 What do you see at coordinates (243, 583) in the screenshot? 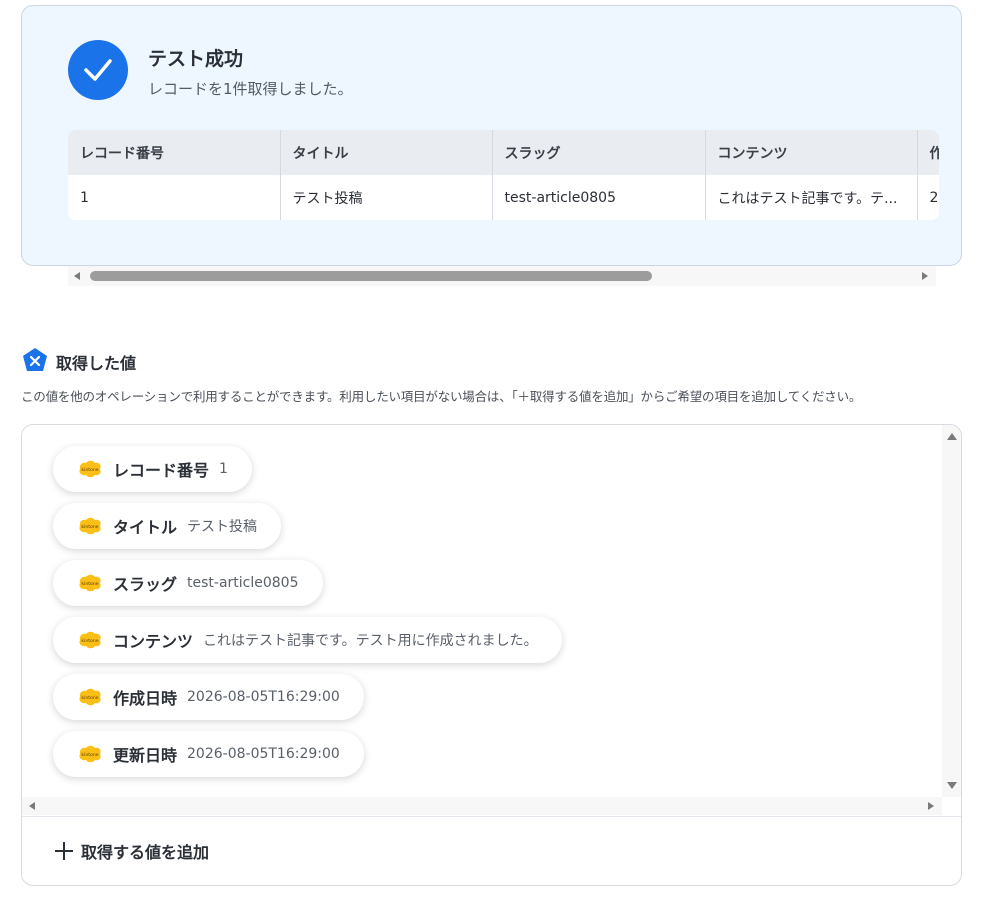
I see `value-text: test-article0805` at bounding box center [243, 583].